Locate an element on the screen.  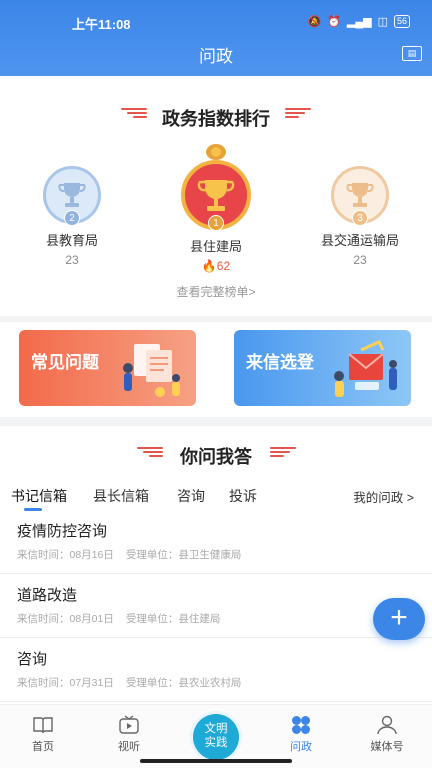
item-meta: 来信时间：07月31日 受理单位：县农业农村局 is located at coordinates (135, 682).